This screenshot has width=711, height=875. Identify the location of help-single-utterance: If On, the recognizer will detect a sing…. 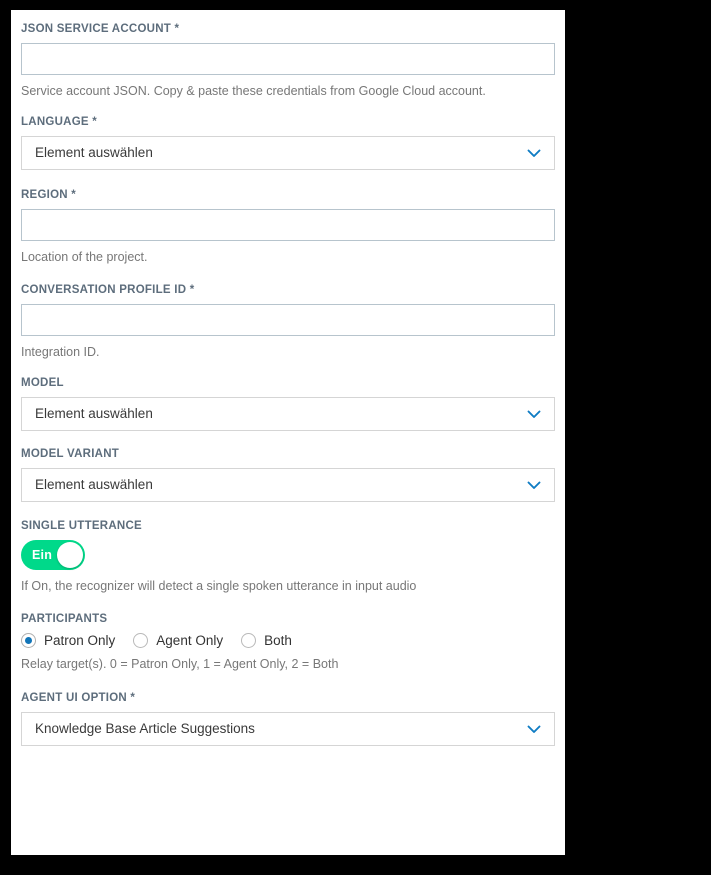
(219, 586).